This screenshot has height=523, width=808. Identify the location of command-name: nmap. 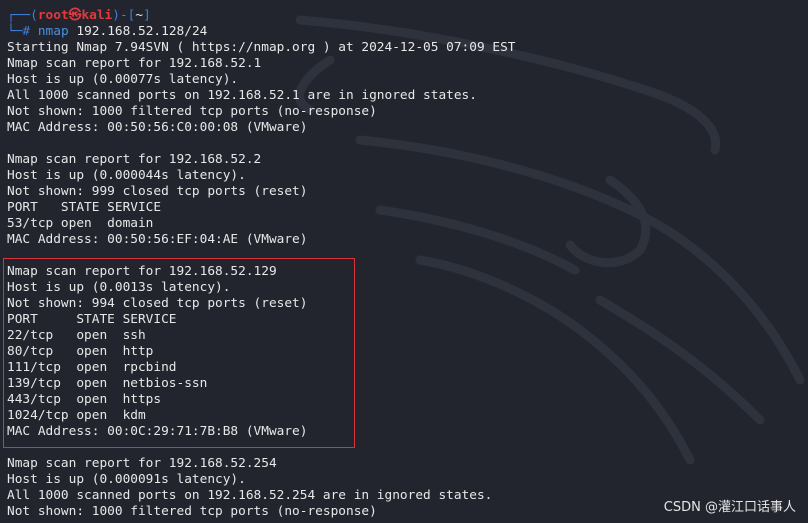
(53, 31).